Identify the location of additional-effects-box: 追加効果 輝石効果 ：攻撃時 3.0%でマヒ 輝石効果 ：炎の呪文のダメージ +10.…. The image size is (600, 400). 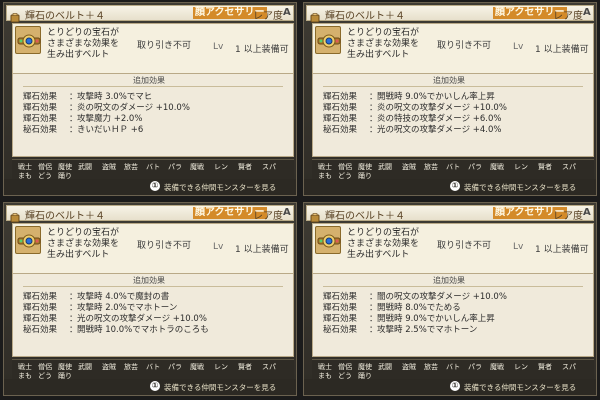
(153, 115).